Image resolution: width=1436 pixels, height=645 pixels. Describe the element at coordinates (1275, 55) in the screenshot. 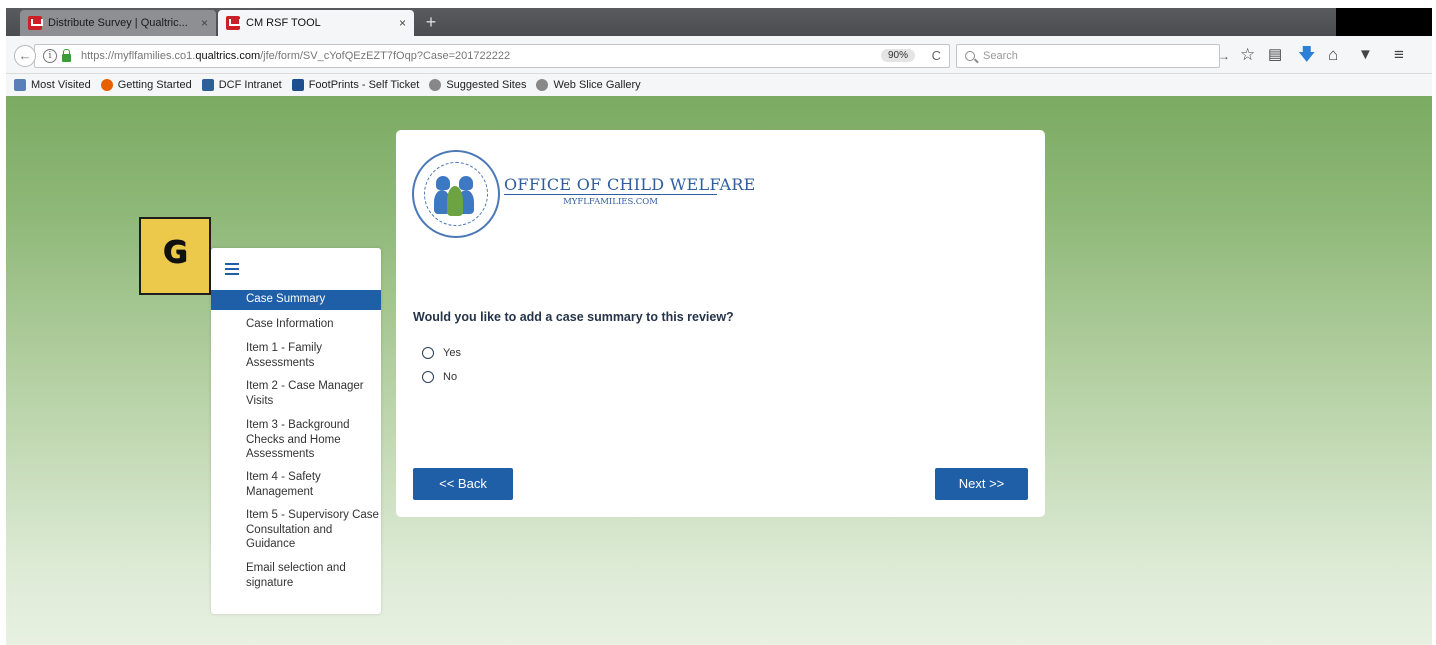

I see `reading-list-icon: ▤` at that location.